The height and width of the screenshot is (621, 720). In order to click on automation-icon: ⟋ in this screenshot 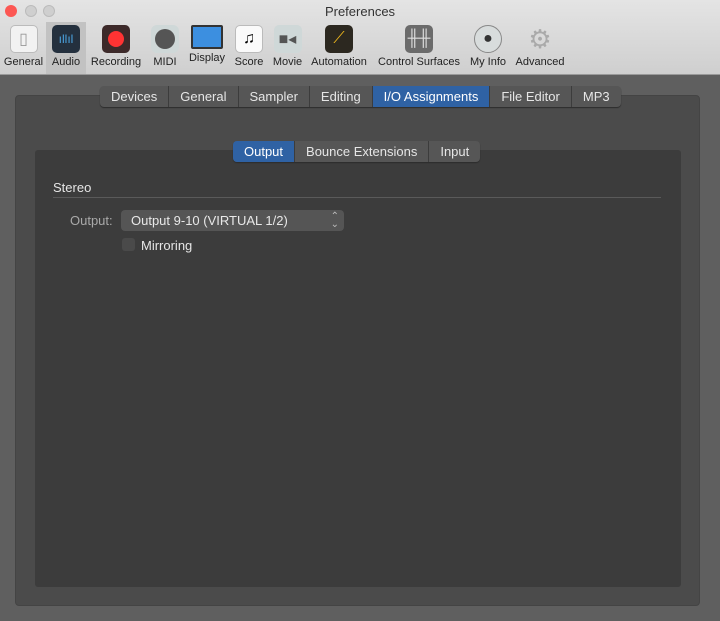, I will do `click(339, 39)`.